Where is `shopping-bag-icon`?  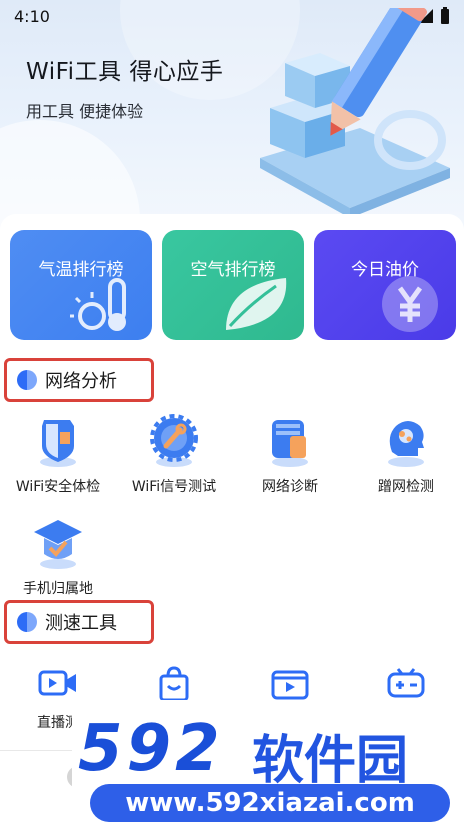
shopping-bag-icon is located at coordinates (174, 684).